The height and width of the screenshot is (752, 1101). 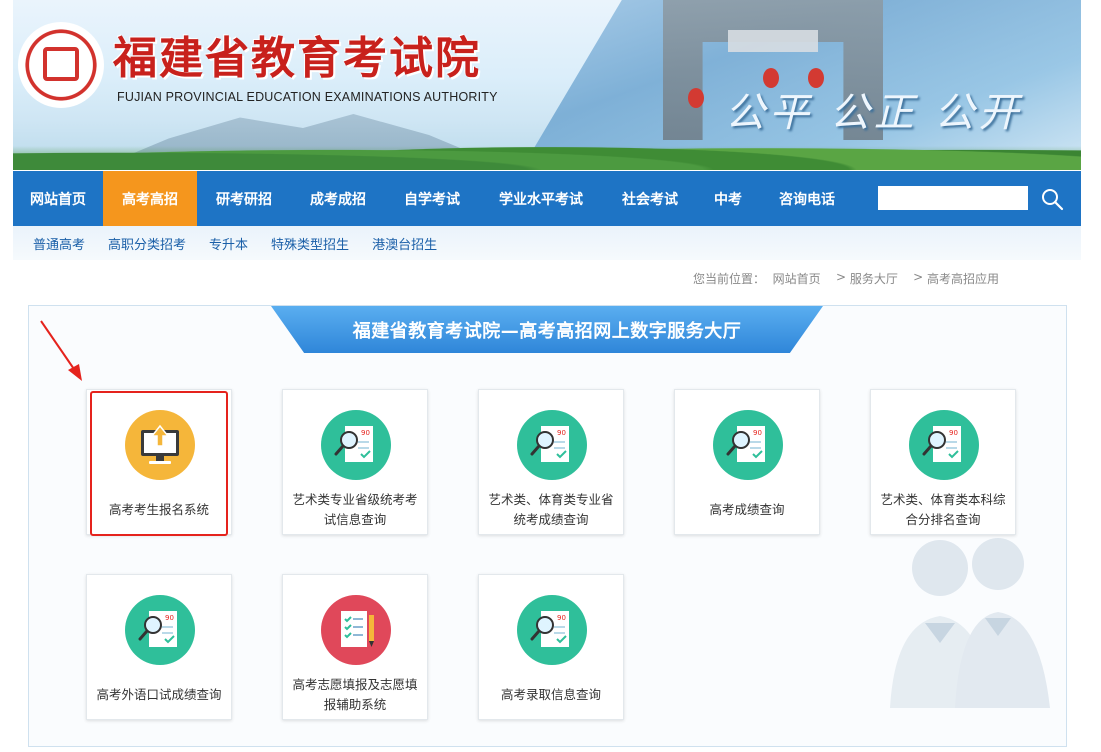 I want to click on lantern-icon, so click(x=696, y=98).